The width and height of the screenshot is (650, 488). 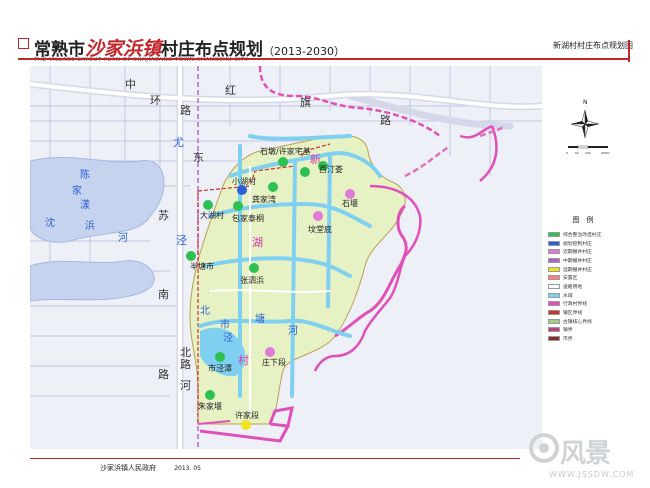 I want to click on footer-date: 2013. 05, so click(x=187, y=468).